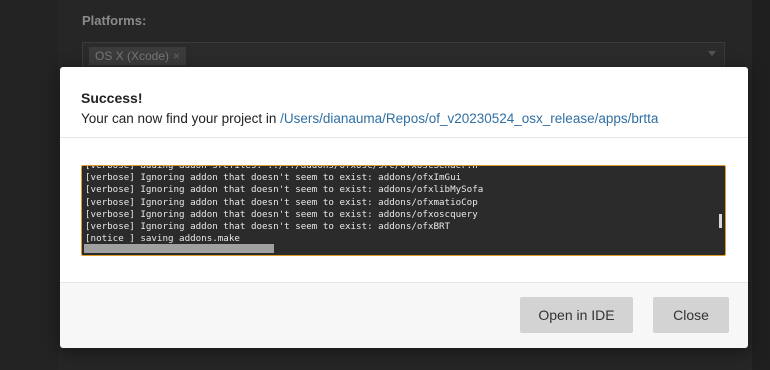 This screenshot has width=770, height=370. Describe the element at coordinates (132, 56) in the screenshot. I see `platform-chip-label: OS X (Xcode)` at that location.